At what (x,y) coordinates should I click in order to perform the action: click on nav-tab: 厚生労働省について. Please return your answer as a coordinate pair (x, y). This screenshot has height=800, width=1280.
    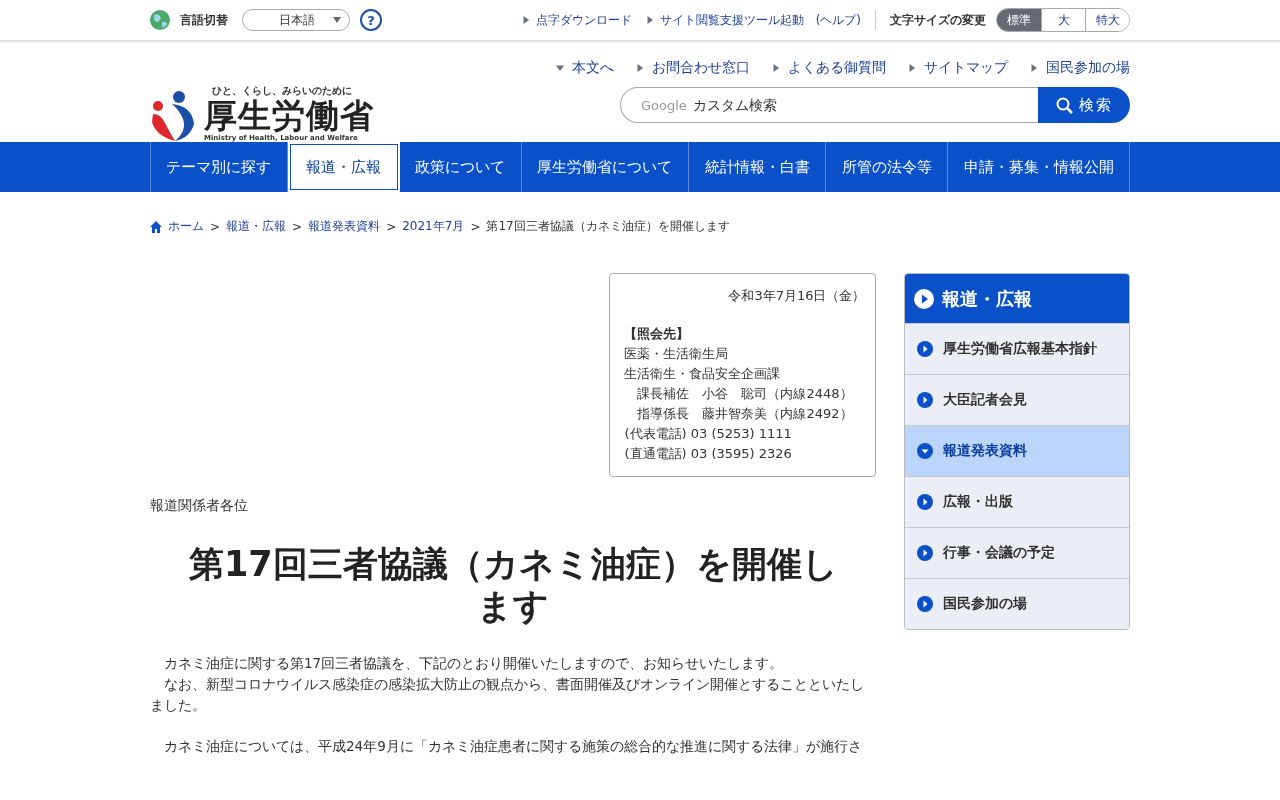
    Looking at the image, I should click on (605, 167).